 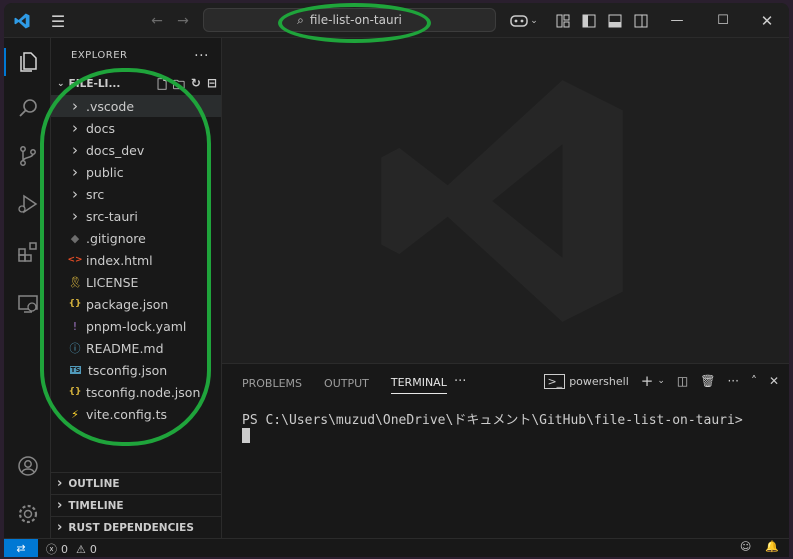 I want to click on remote-indicator-icon: ⇄, so click(x=21, y=548).